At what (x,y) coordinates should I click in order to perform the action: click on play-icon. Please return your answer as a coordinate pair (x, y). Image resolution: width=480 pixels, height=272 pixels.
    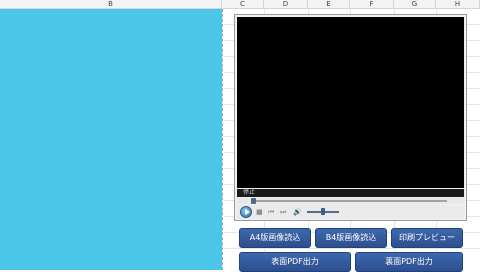
    Looking at the image, I should click on (246, 212).